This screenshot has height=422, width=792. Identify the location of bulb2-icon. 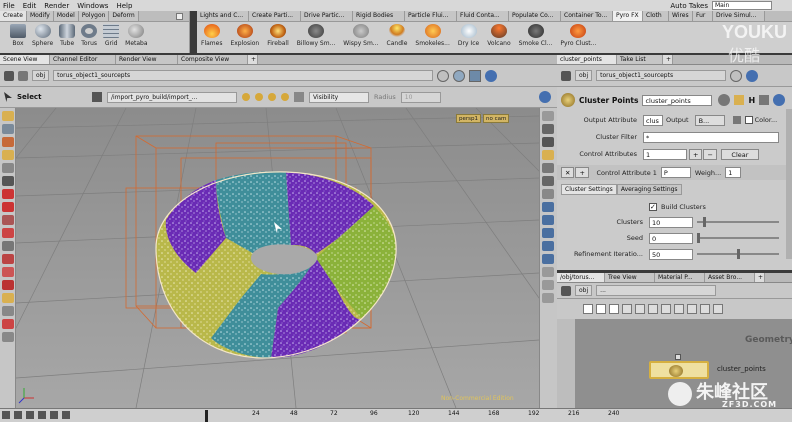
(259, 97).